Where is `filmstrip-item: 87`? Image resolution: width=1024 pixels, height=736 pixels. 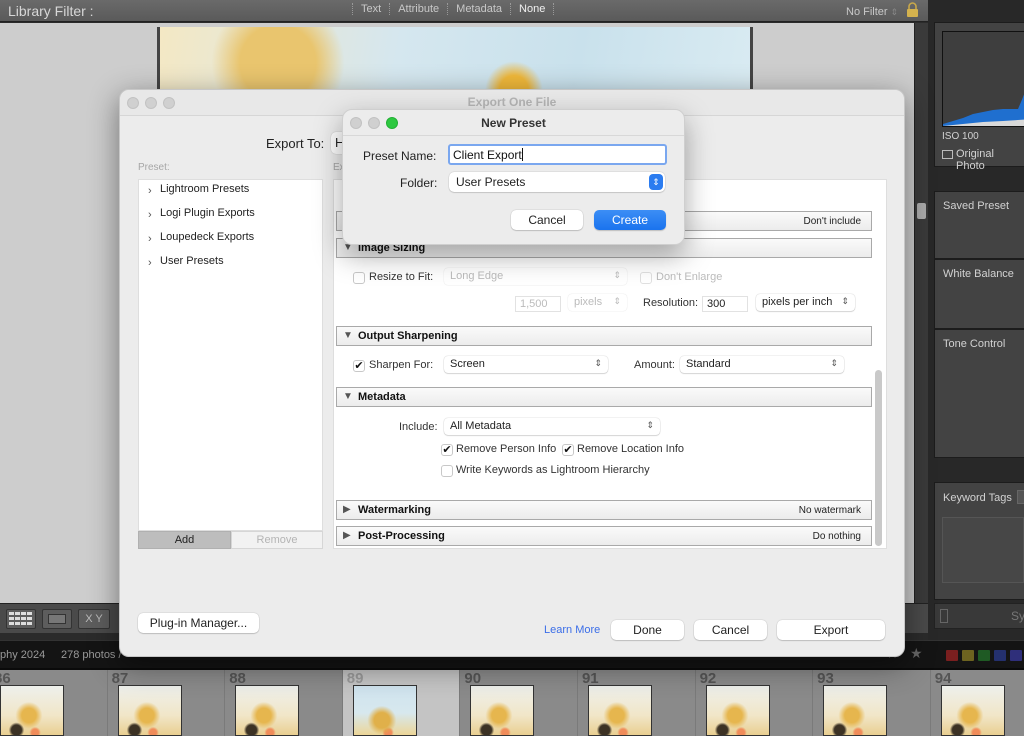
filmstrip-item: 87 is located at coordinates (166, 703).